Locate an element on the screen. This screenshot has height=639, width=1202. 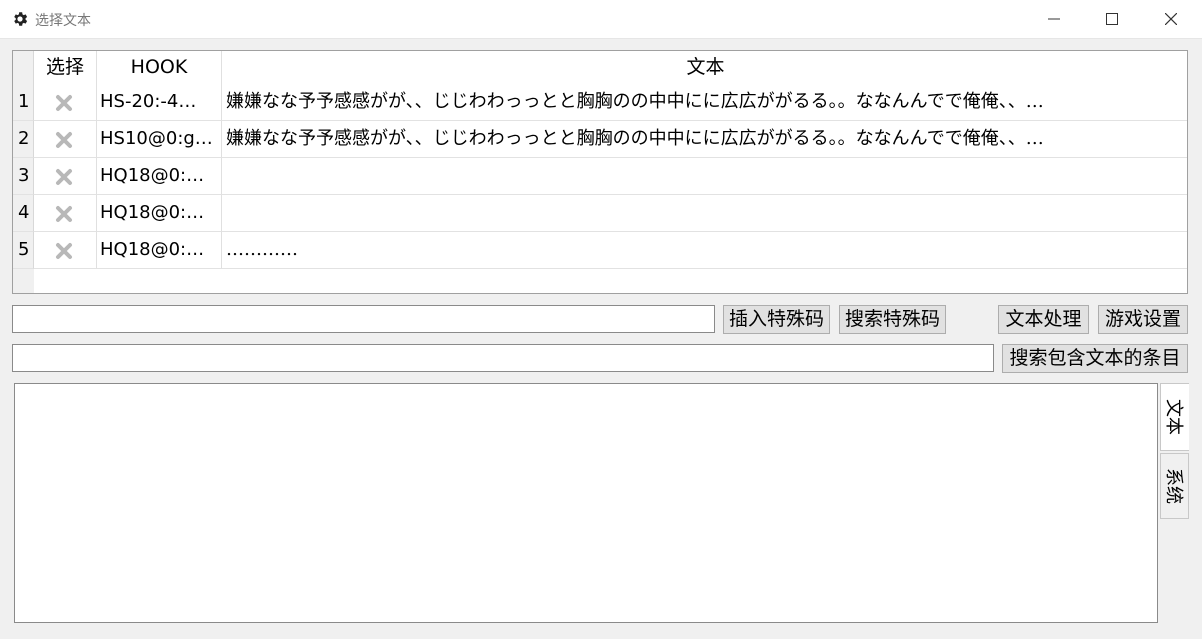
search-text-input is located at coordinates (503, 358).